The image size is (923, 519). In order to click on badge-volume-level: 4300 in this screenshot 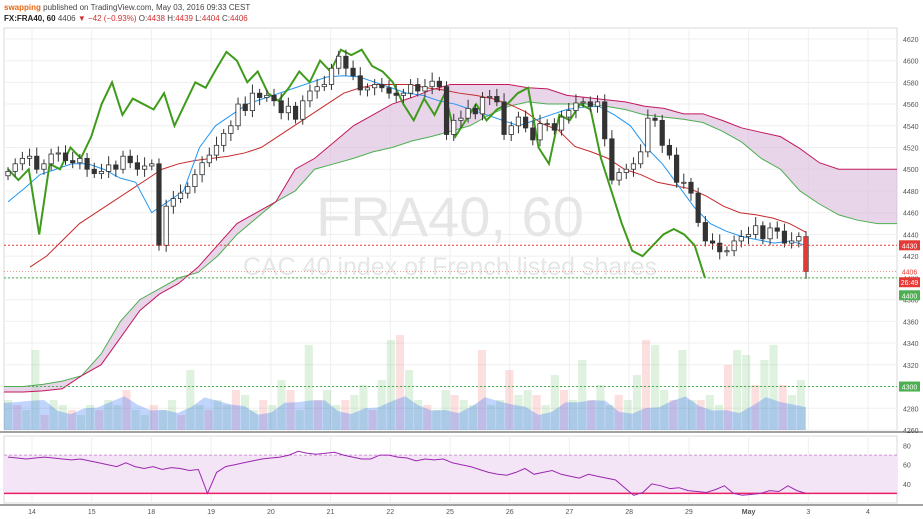, I will do `click(910, 388)`.